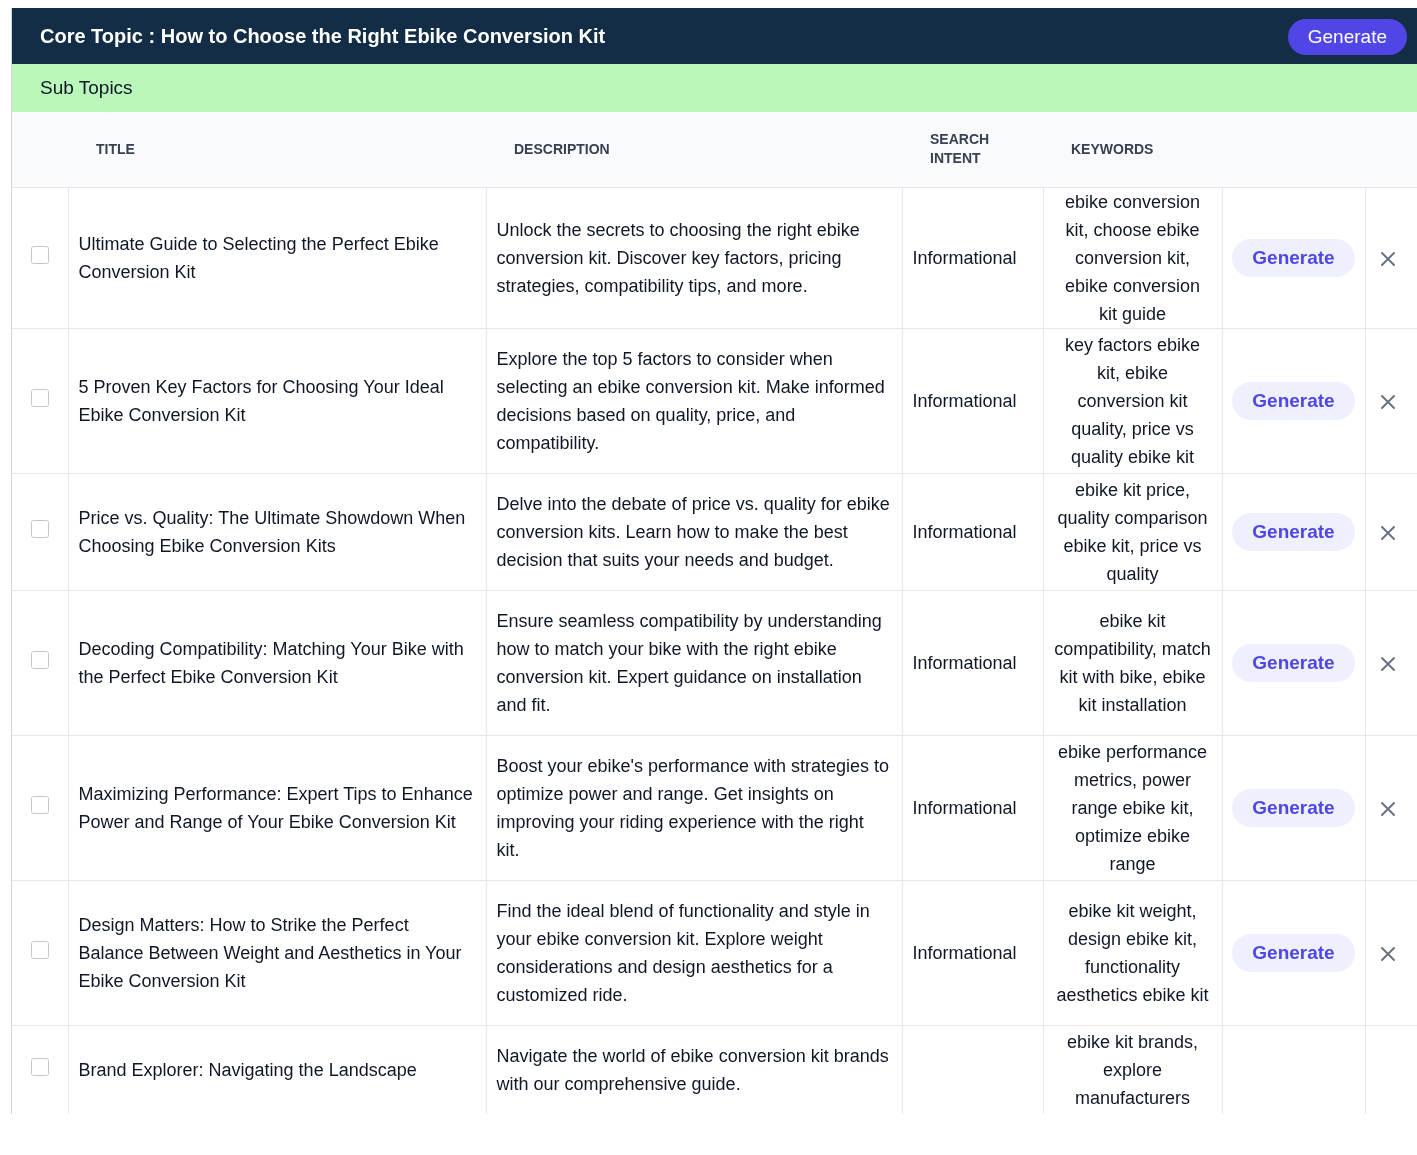  What do you see at coordinates (683, 953) in the screenshot?
I see `description-cell-text: Find the ideal blend of functionality and style in your ebike conversion kit. Explore weight considerations and design aesthetics for a customized ride.` at bounding box center [683, 953].